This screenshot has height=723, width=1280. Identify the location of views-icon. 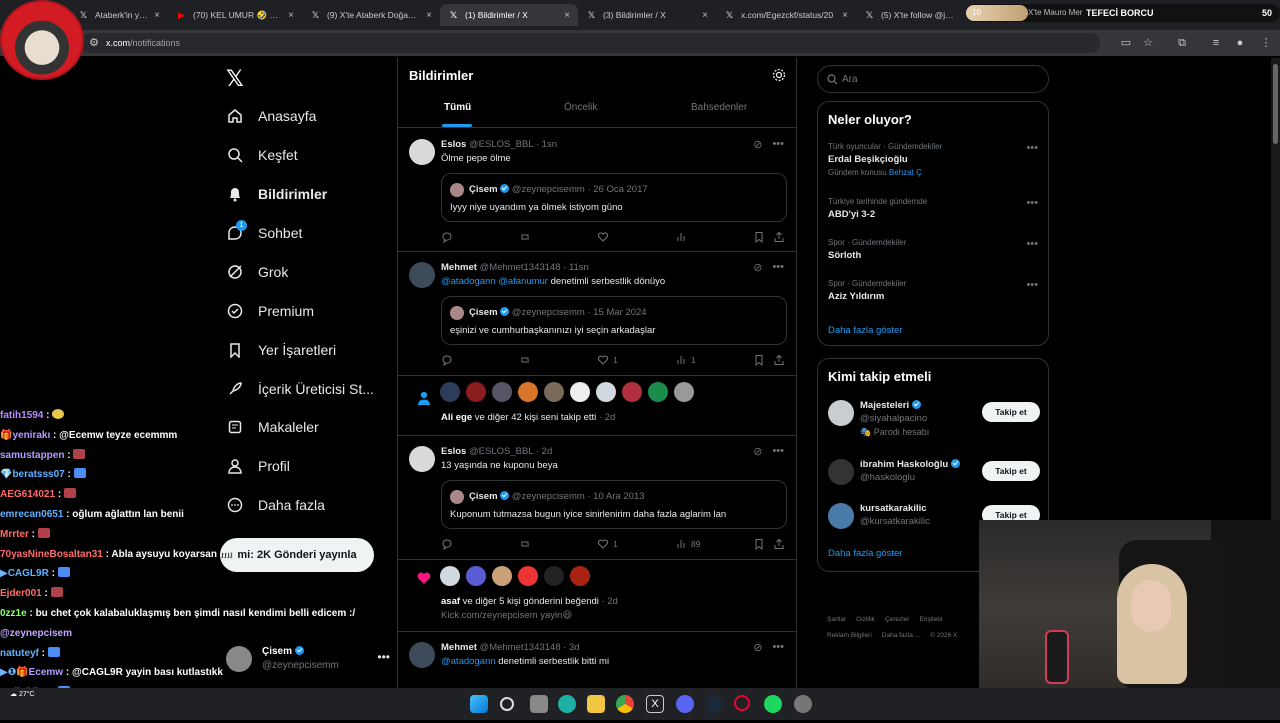
(681, 237).